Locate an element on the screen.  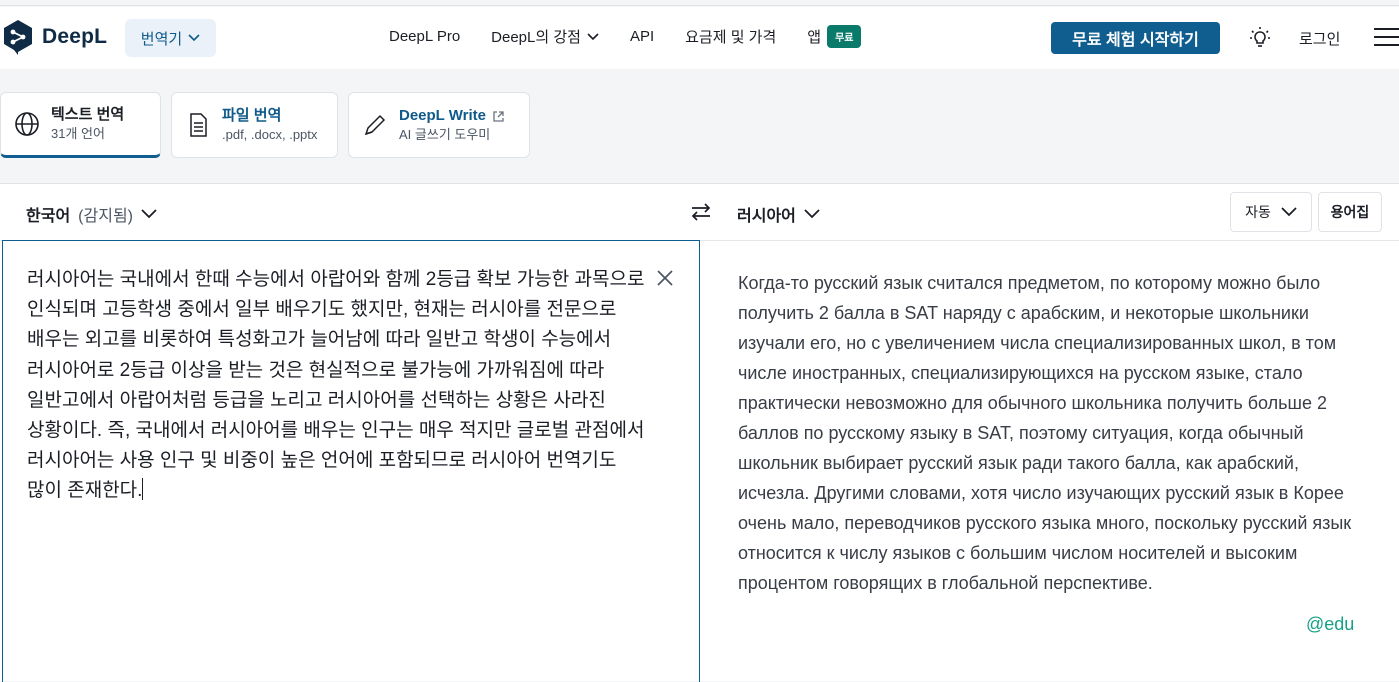
deepl-logo: DeepL is located at coordinates (54, 37).